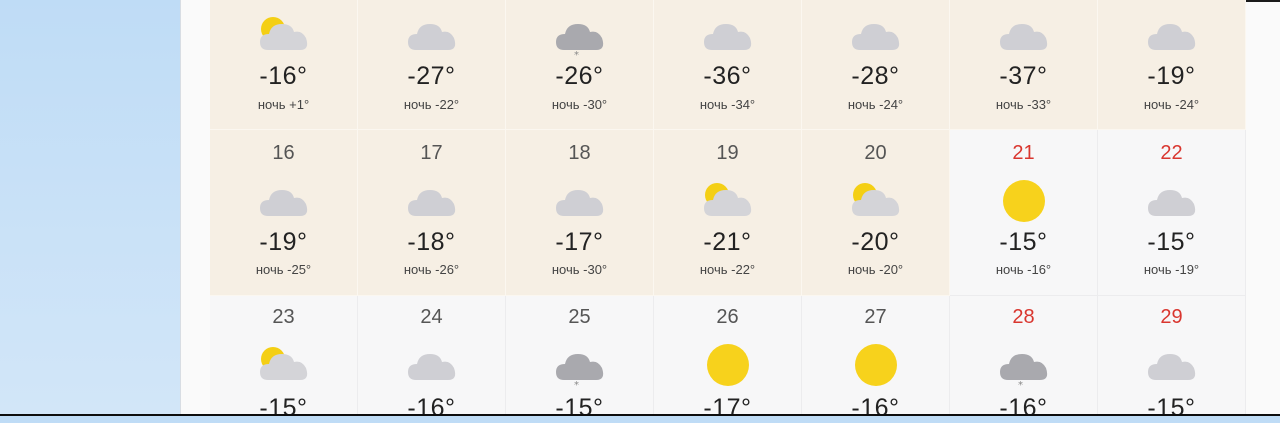 The image size is (1280, 423). I want to click on night-temperature: ночь -19°, so click(1171, 269).